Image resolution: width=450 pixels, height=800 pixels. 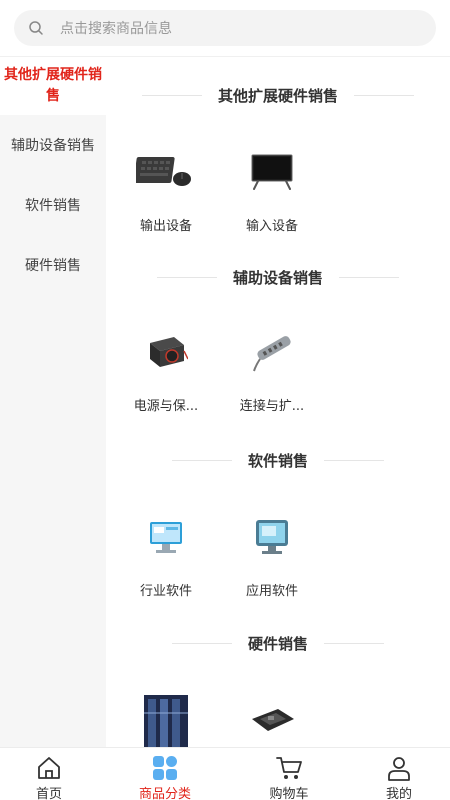 I want to click on section-title-text: 其他扩展硬件销售, so click(x=277, y=95).